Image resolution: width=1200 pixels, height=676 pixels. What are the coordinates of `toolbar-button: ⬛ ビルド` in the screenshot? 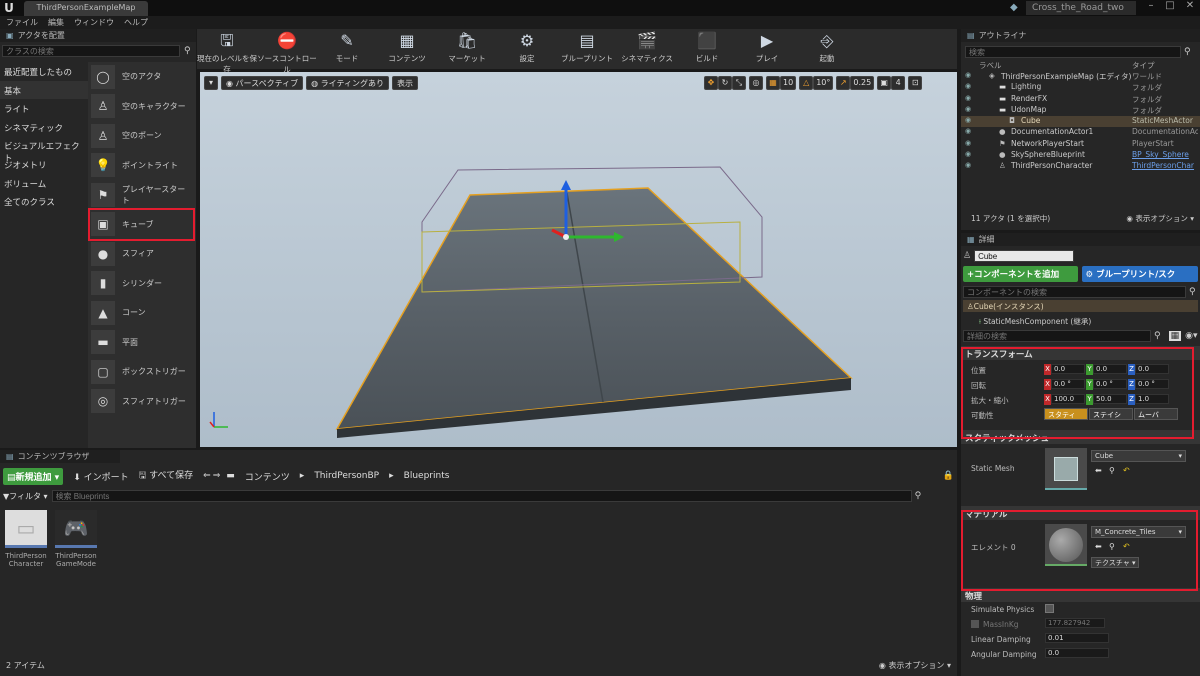 It's located at (707, 49).